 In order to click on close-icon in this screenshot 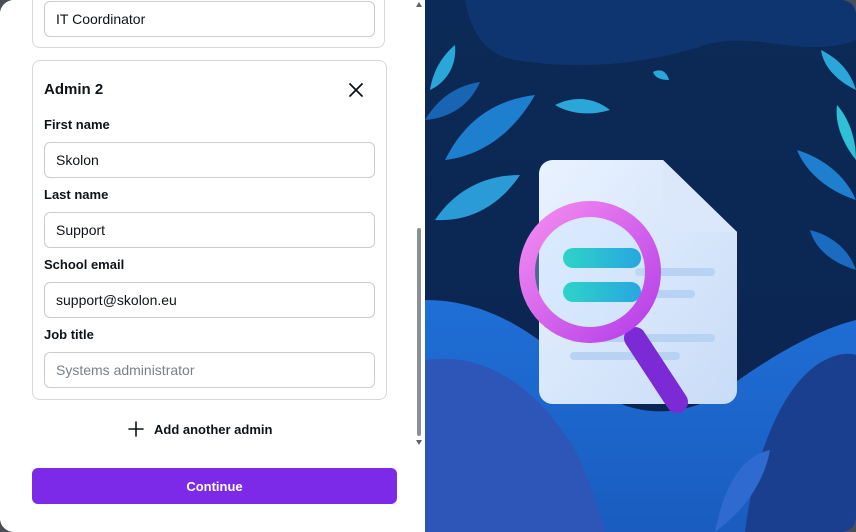, I will do `click(356, 90)`.